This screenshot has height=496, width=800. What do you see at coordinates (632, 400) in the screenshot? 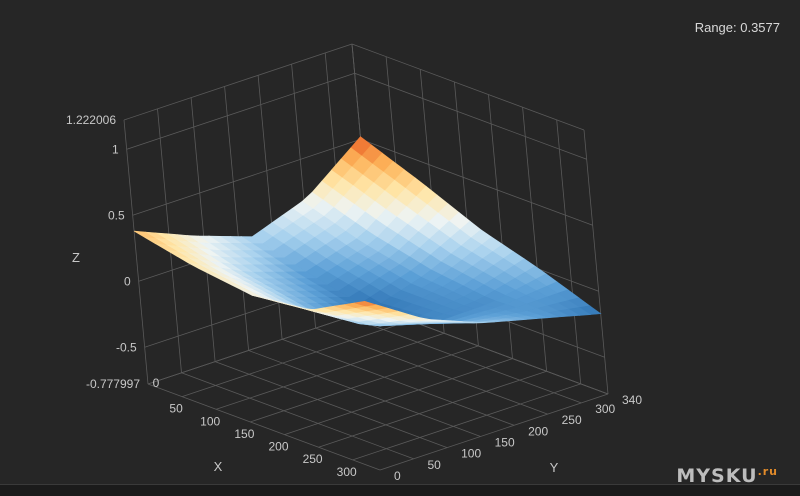
I see `y-tick-label: 340` at bounding box center [632, 400].